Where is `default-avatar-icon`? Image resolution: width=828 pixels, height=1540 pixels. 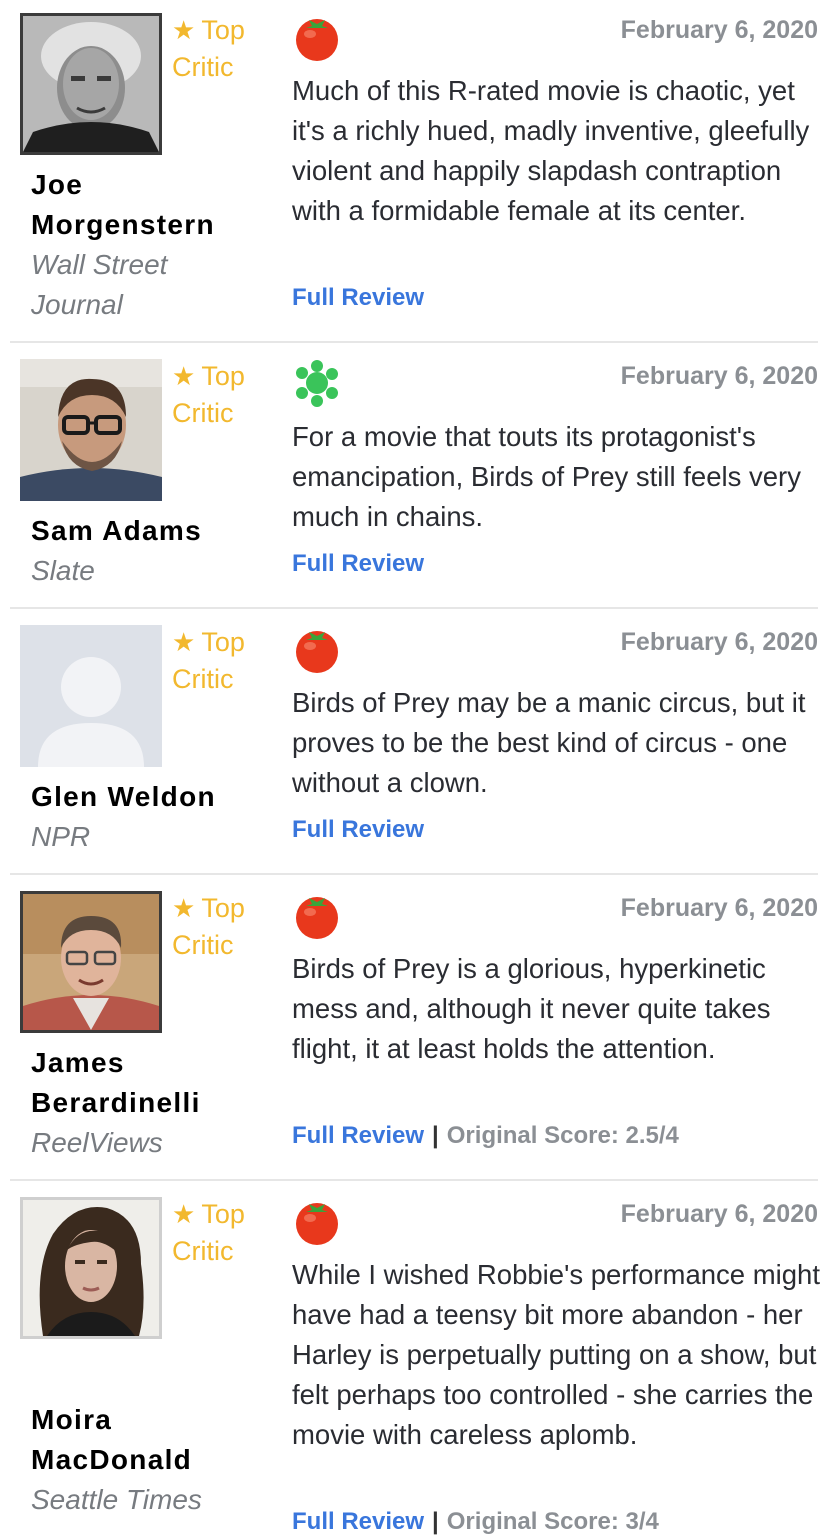 default-avatar-icon is located at coordinates (91, 696).